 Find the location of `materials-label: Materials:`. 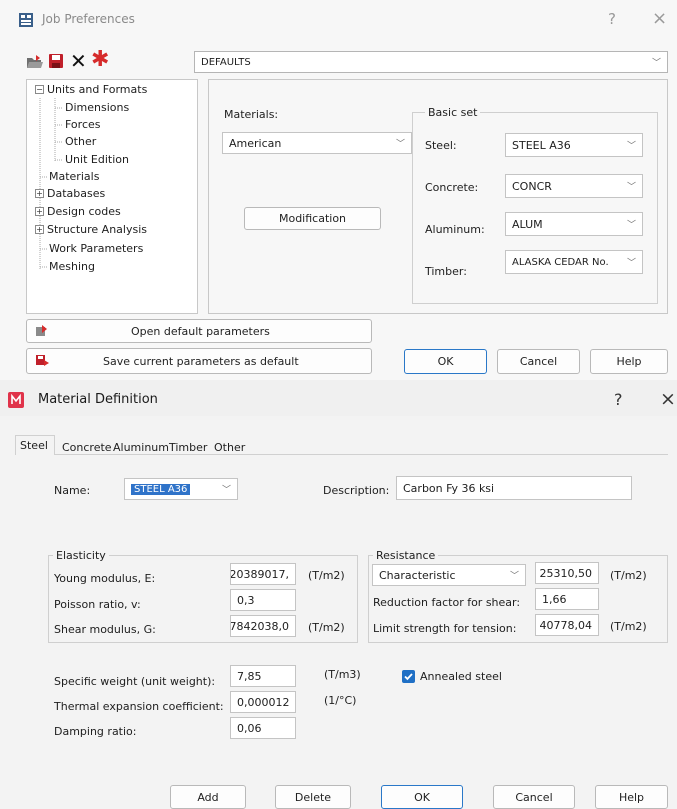

materials-label: Materials: is located at coordinates (251, 114).